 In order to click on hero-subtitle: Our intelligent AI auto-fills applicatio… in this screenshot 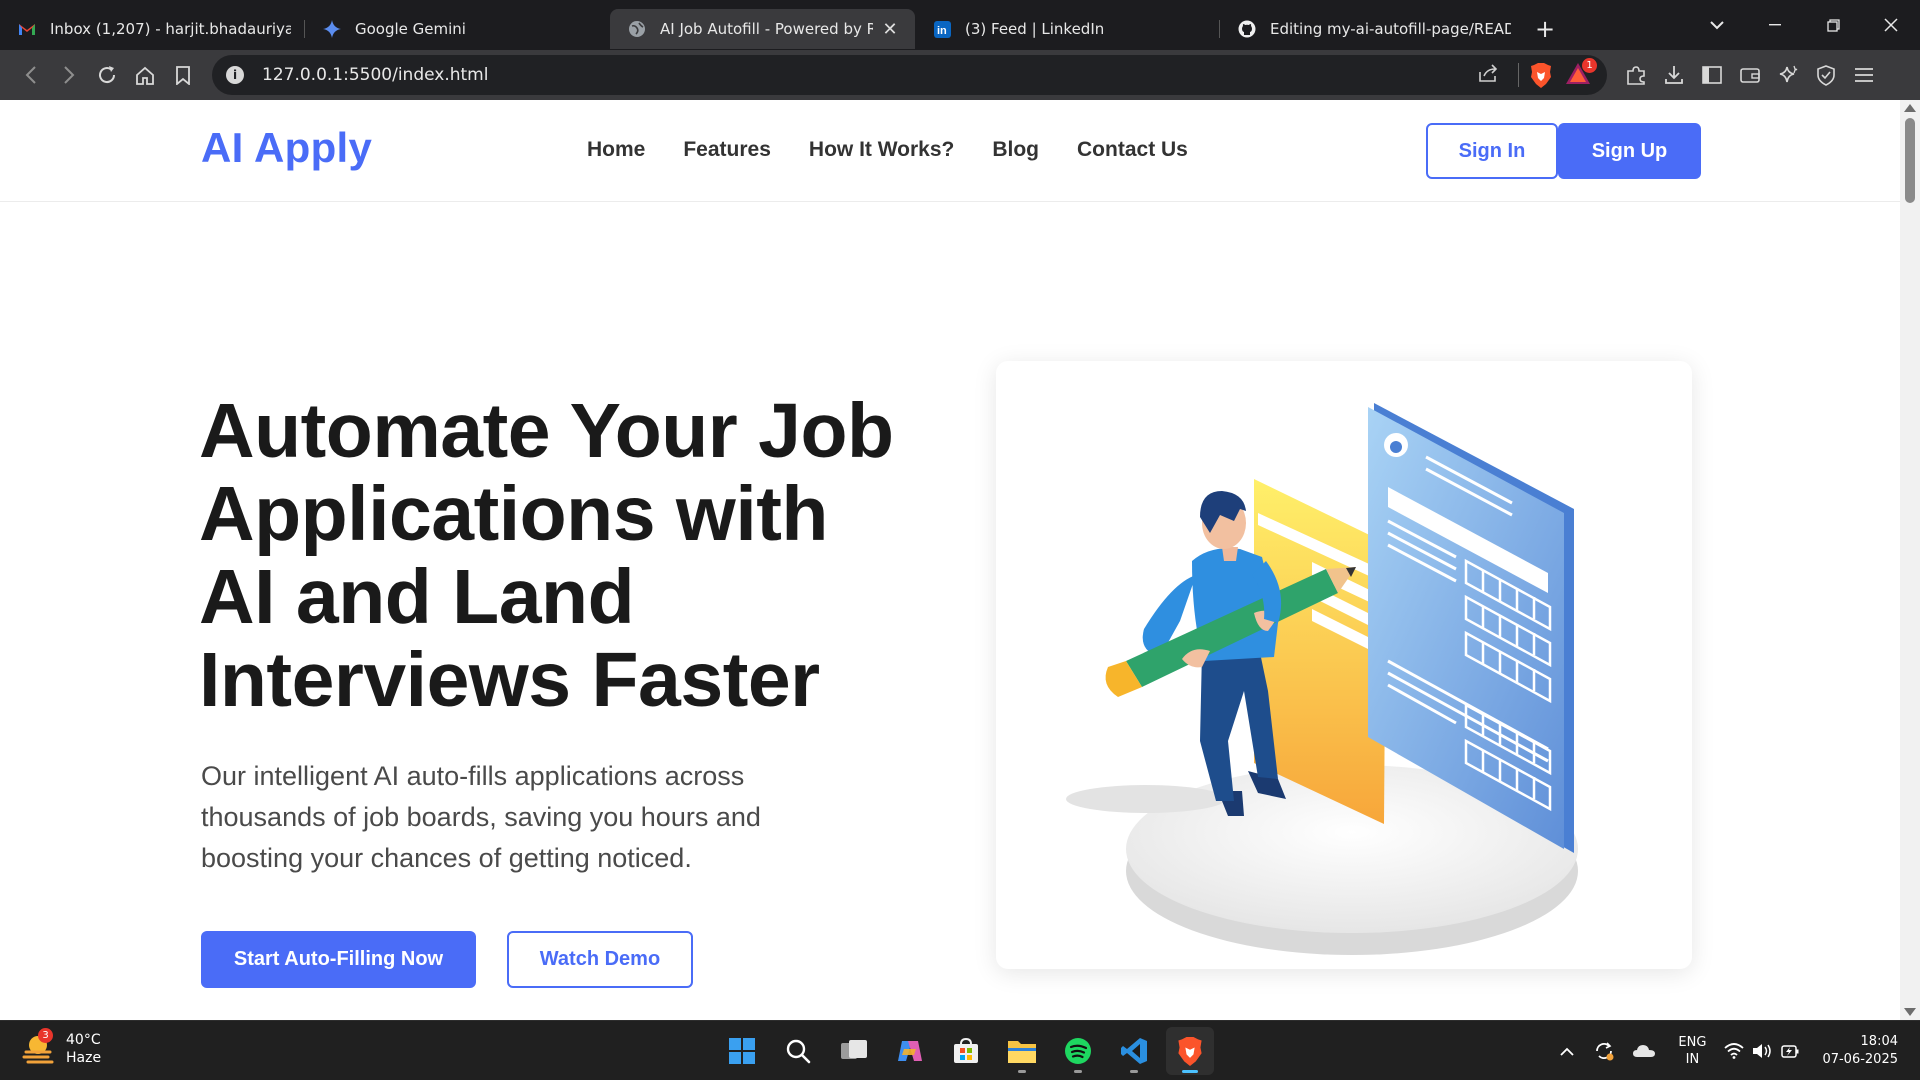, I will do `click(481, 817)`.